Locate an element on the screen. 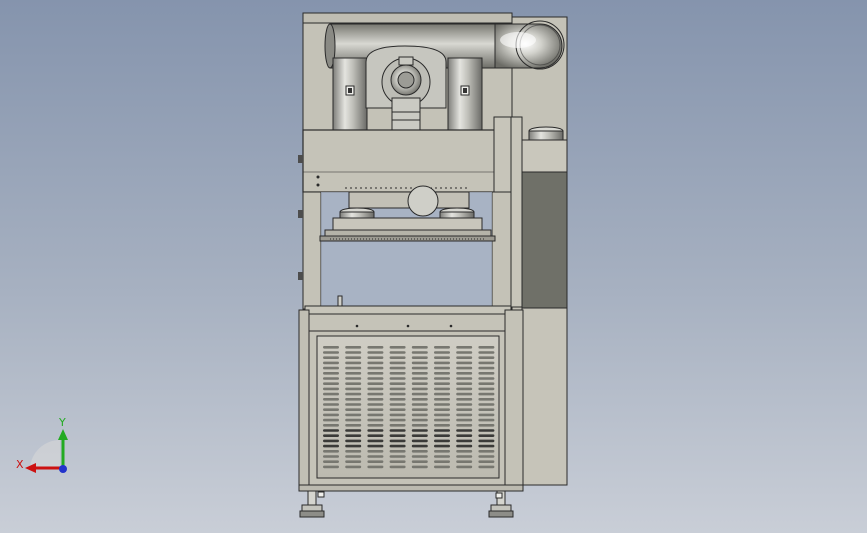 The image size is (867, 533). y-axis-label: Y is located at coordinates (62, 422).